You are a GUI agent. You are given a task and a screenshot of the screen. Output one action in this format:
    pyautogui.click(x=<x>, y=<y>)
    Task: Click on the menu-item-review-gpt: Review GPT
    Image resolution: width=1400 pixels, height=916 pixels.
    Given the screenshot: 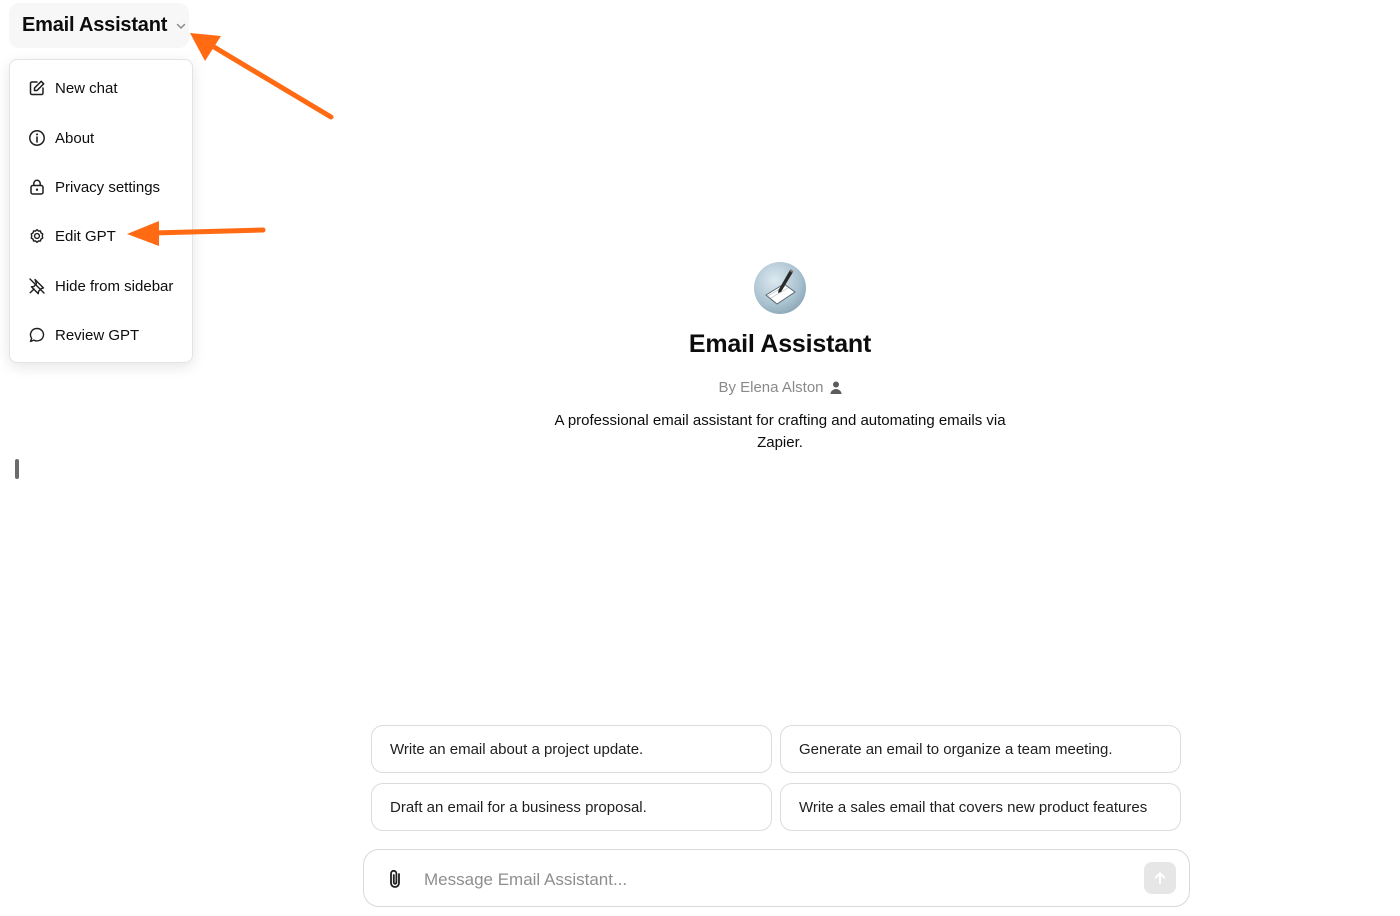 What is the action you would take?
    pyautogui.click(x=101, y=335)
    